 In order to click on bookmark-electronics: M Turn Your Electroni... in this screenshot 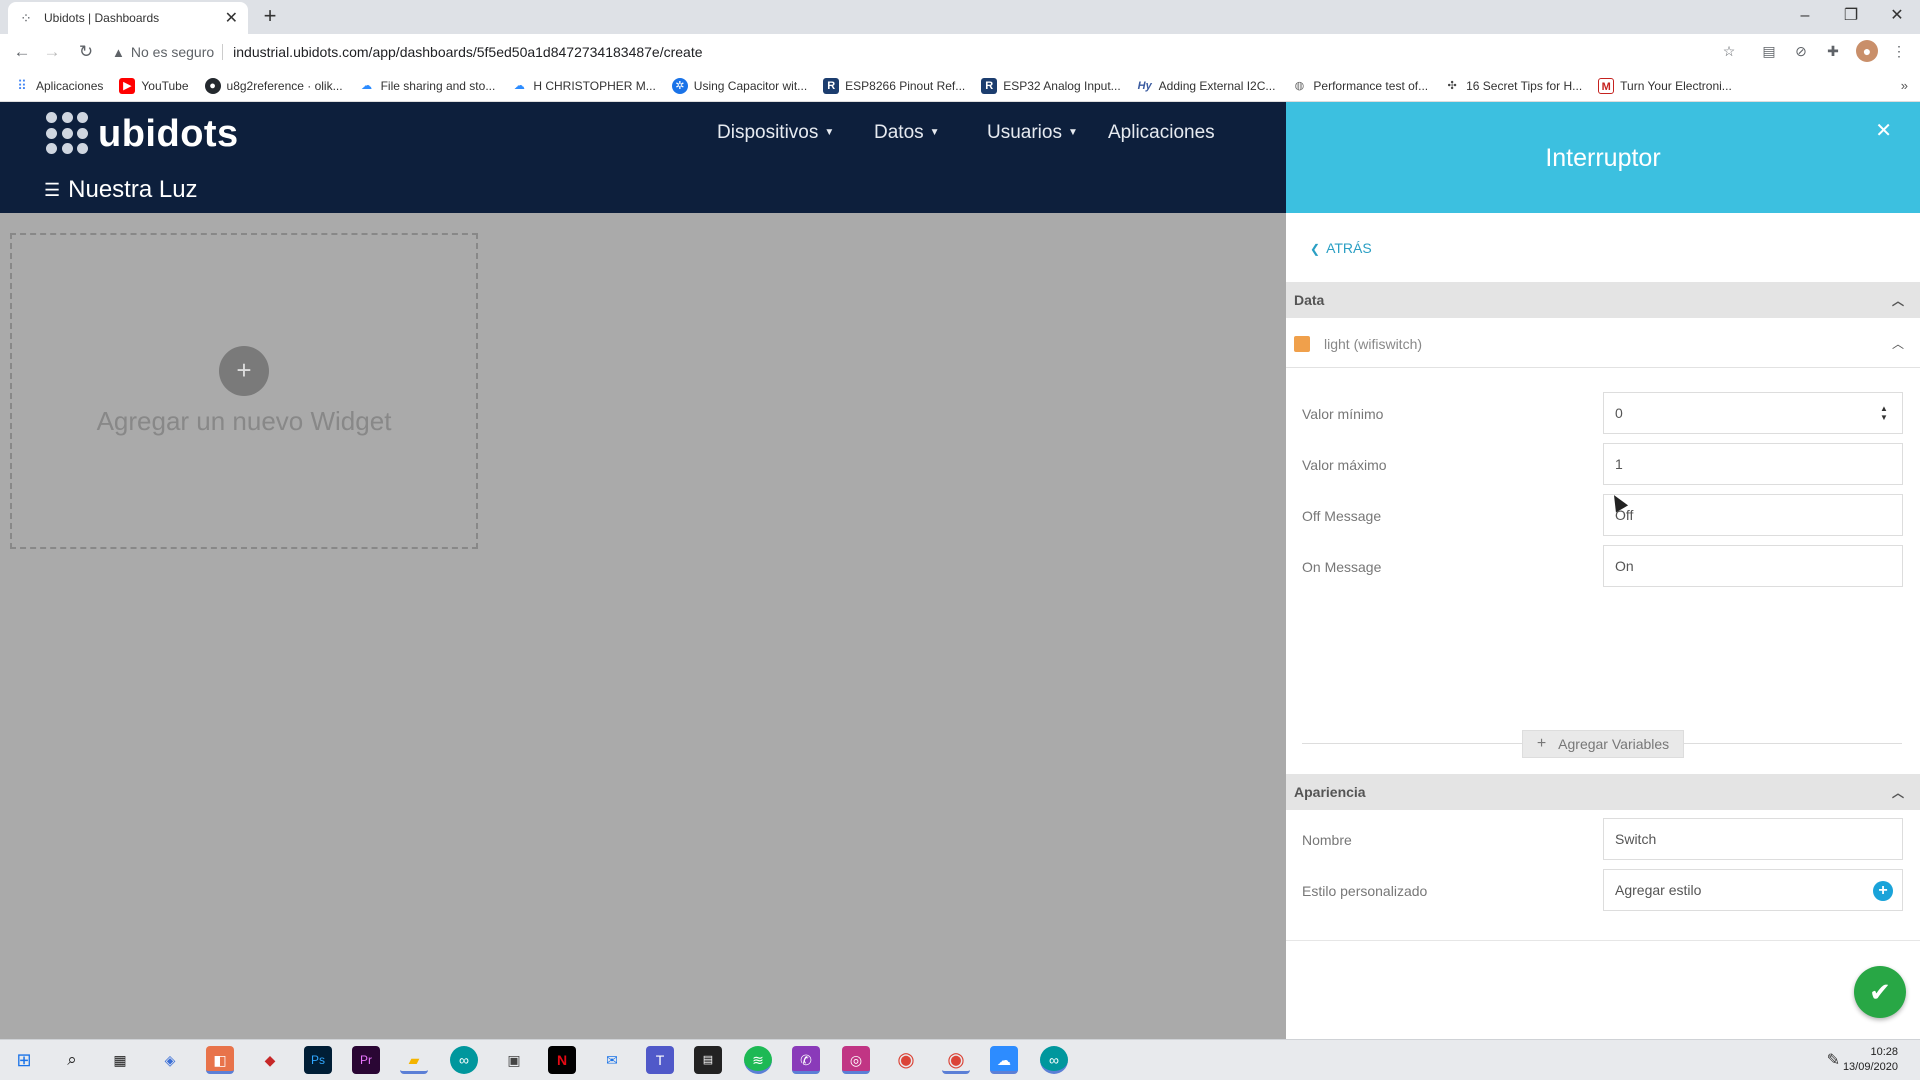, I will do `click(1665, 85)`.